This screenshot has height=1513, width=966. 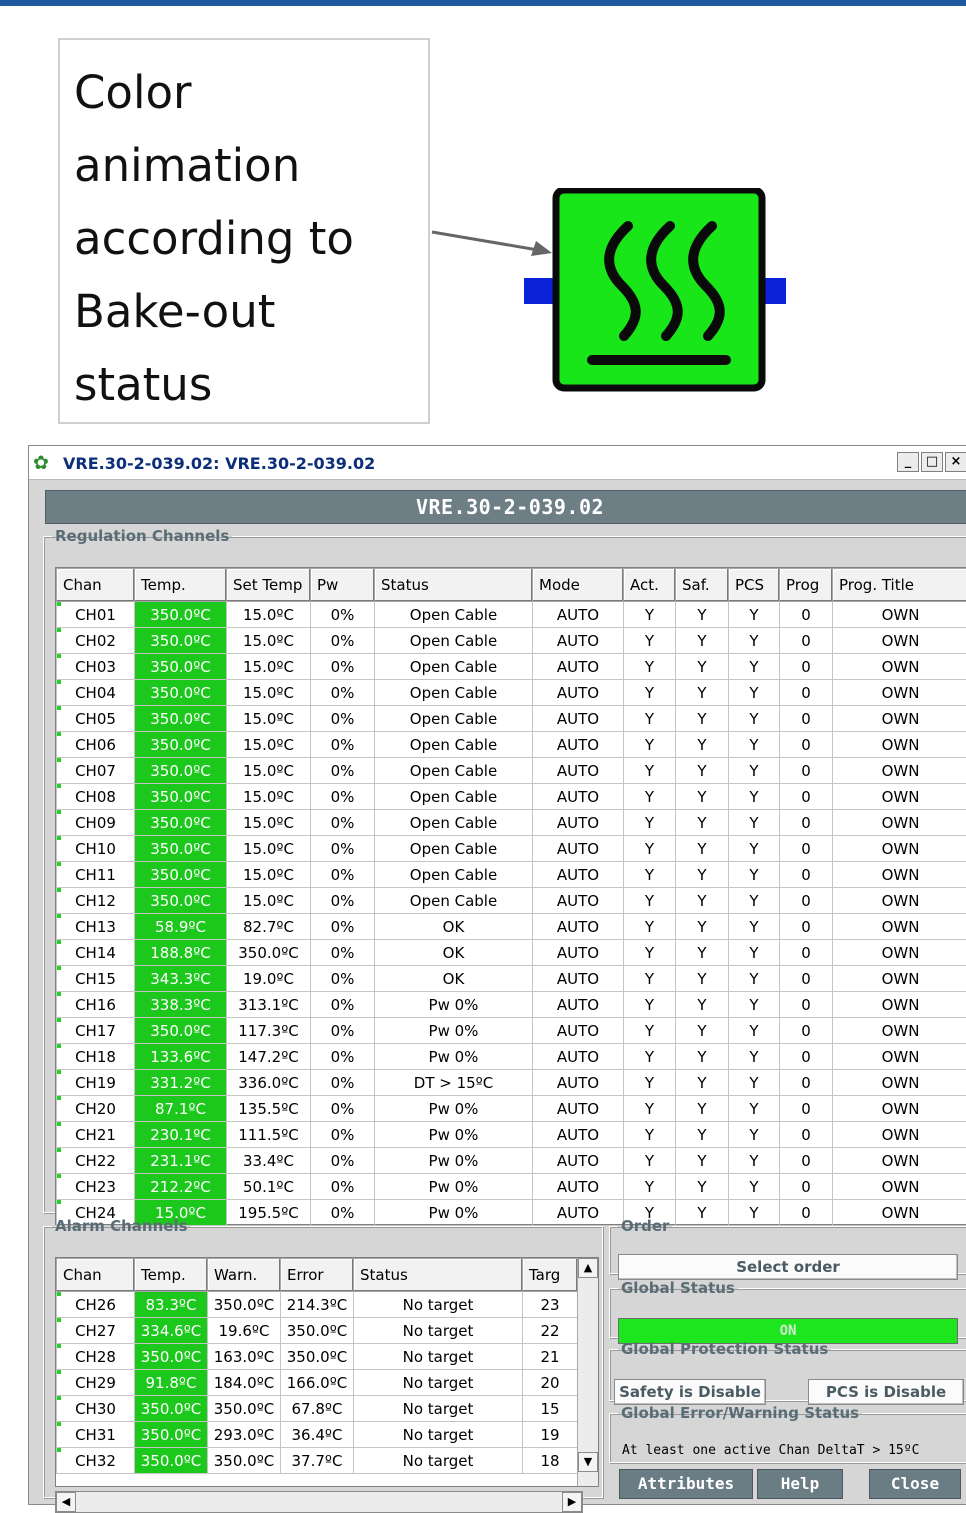 I want to click on regulation-column-header: Status, so click(x=454, y=585).